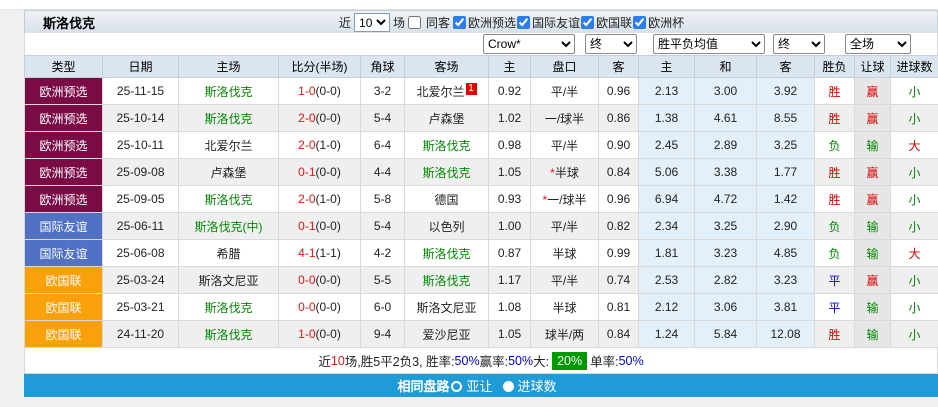  What do you see at coordinates (63, 253) in the screenshot?
I see `league-type-cell: 国际友谊` at bounding box center [63, 253].